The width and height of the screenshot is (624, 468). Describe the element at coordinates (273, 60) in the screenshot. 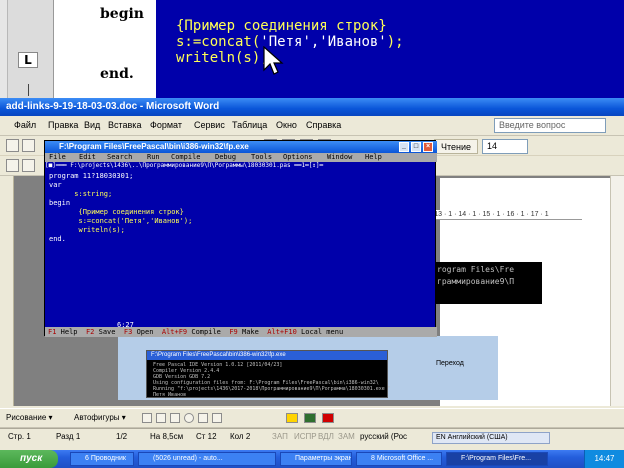

I see `mouse-pointer-icon` at that location.